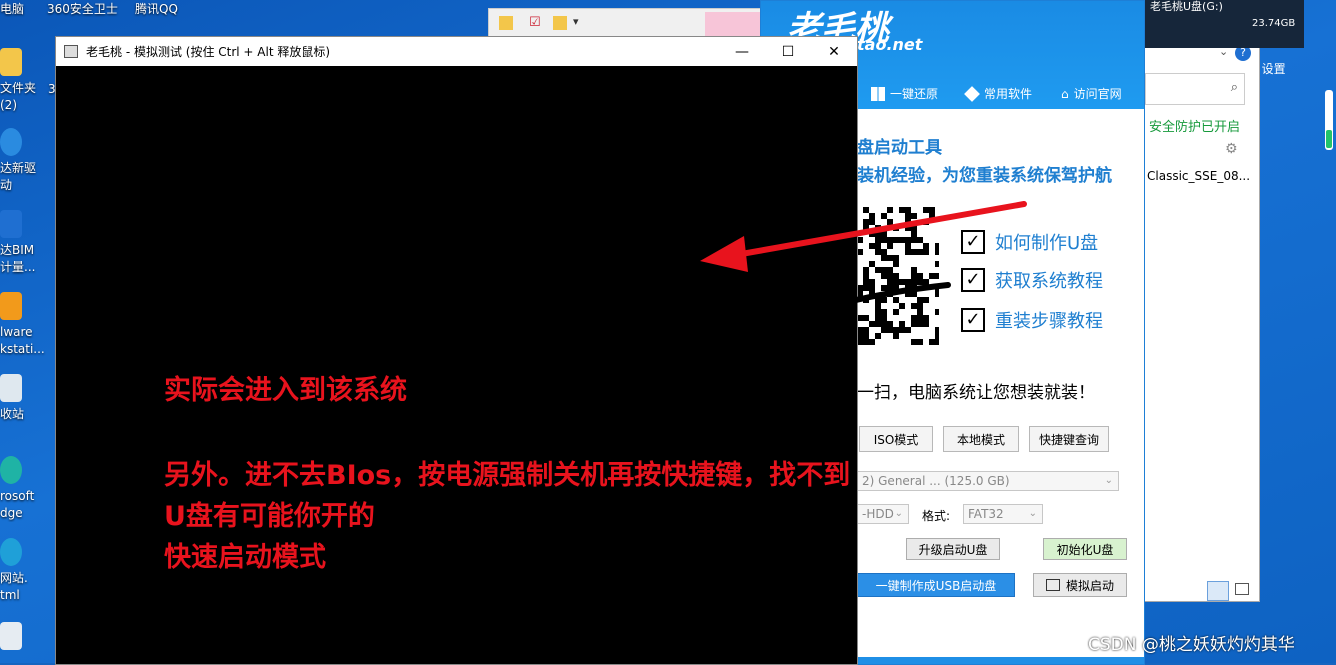 Image resolution: width=1336 pixels, height=665 pixels. What do you see at coordinates (1191, 645) in the screenshot?
I see `csdn-watermark: CSDN @桃之妖妖灼灼其华` at bounding box center [1191, 645].